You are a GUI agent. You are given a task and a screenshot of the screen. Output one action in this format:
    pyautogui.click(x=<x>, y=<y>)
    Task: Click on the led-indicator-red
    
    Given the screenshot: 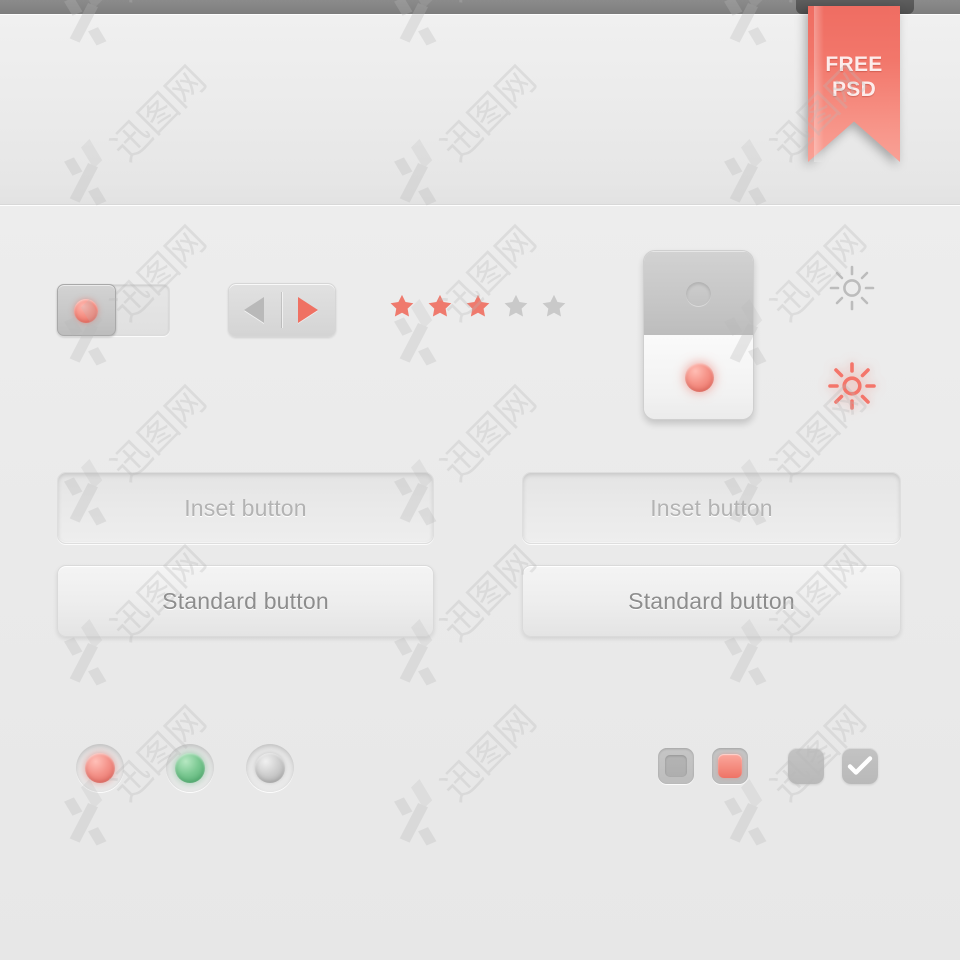 What is the action you would take?
    pyautogui.click(x=100, y=768)
    